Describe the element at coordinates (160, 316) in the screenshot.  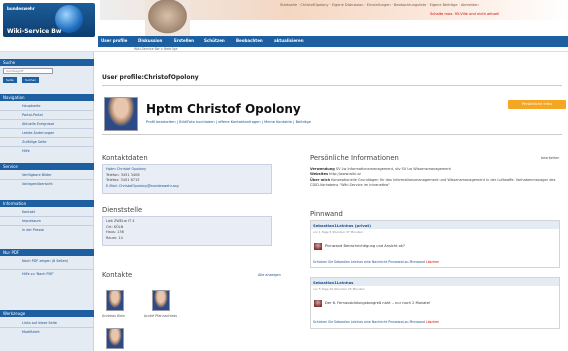
I see `contact-name-2: André Pfannschiess` at that location.